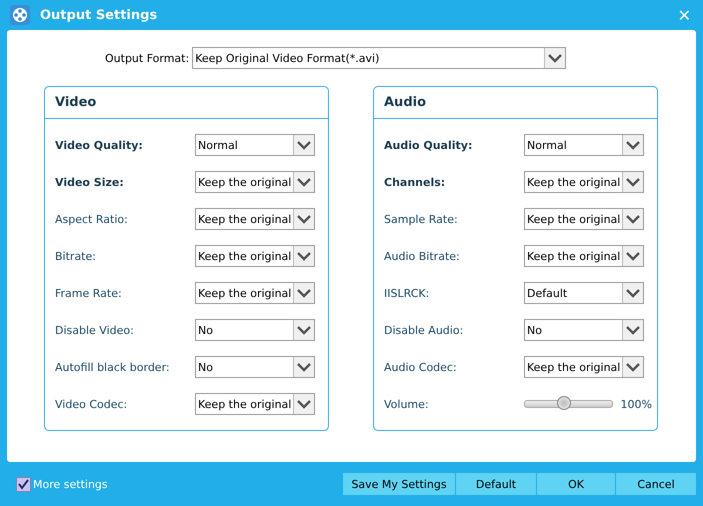 The image size is (703, 506). What do you see at coordinates (656, 484) in the screenshot?
I see `dialog-button: Cancel` at bounding box center [656, 484].